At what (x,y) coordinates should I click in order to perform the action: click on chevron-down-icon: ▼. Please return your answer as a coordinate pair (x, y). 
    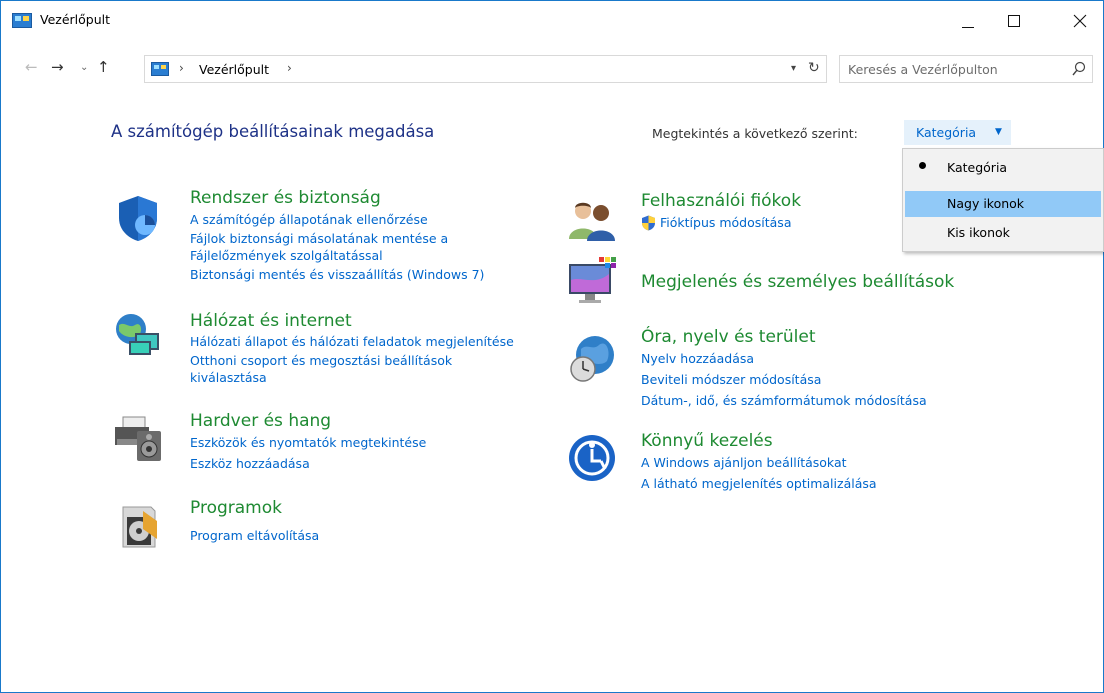
    Looking at the image, I should click on (998, 132).